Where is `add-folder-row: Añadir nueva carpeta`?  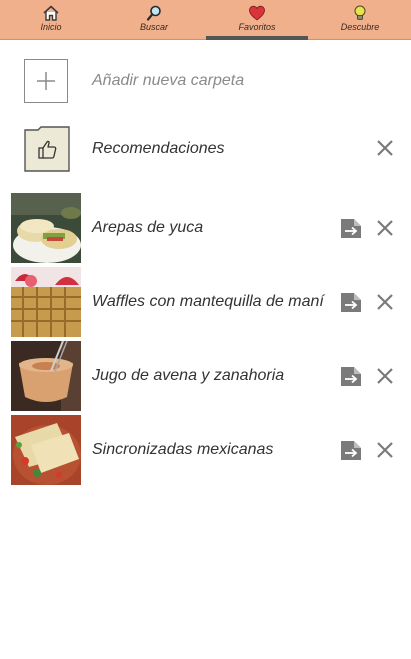
add-folder-row: Añadir nueva carpeta is located at coordinates (205, 82).